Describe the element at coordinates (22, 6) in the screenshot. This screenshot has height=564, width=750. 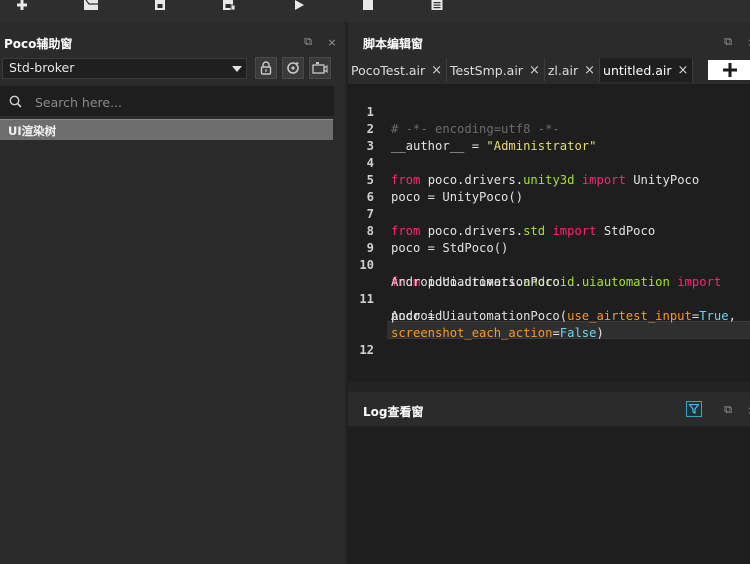
I see `new-file-icon` at that location.